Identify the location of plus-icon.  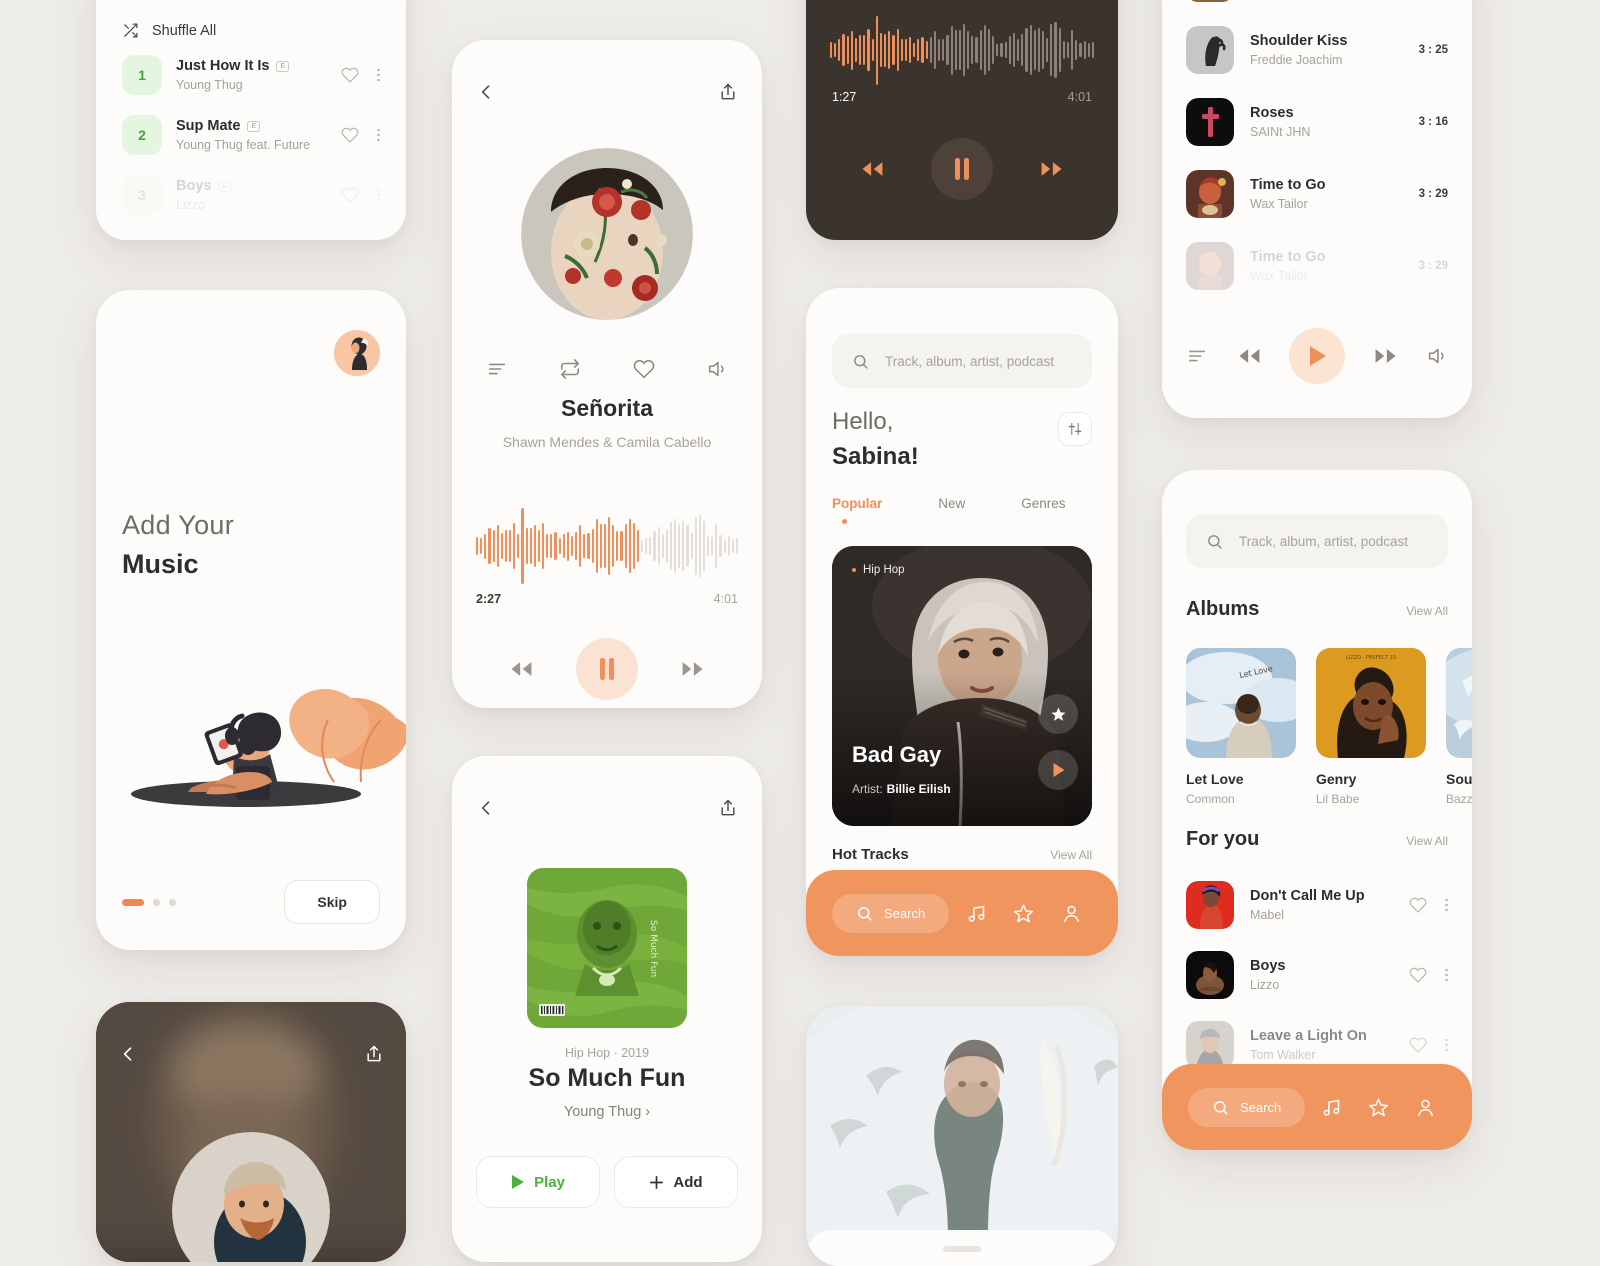
(656, 1182).